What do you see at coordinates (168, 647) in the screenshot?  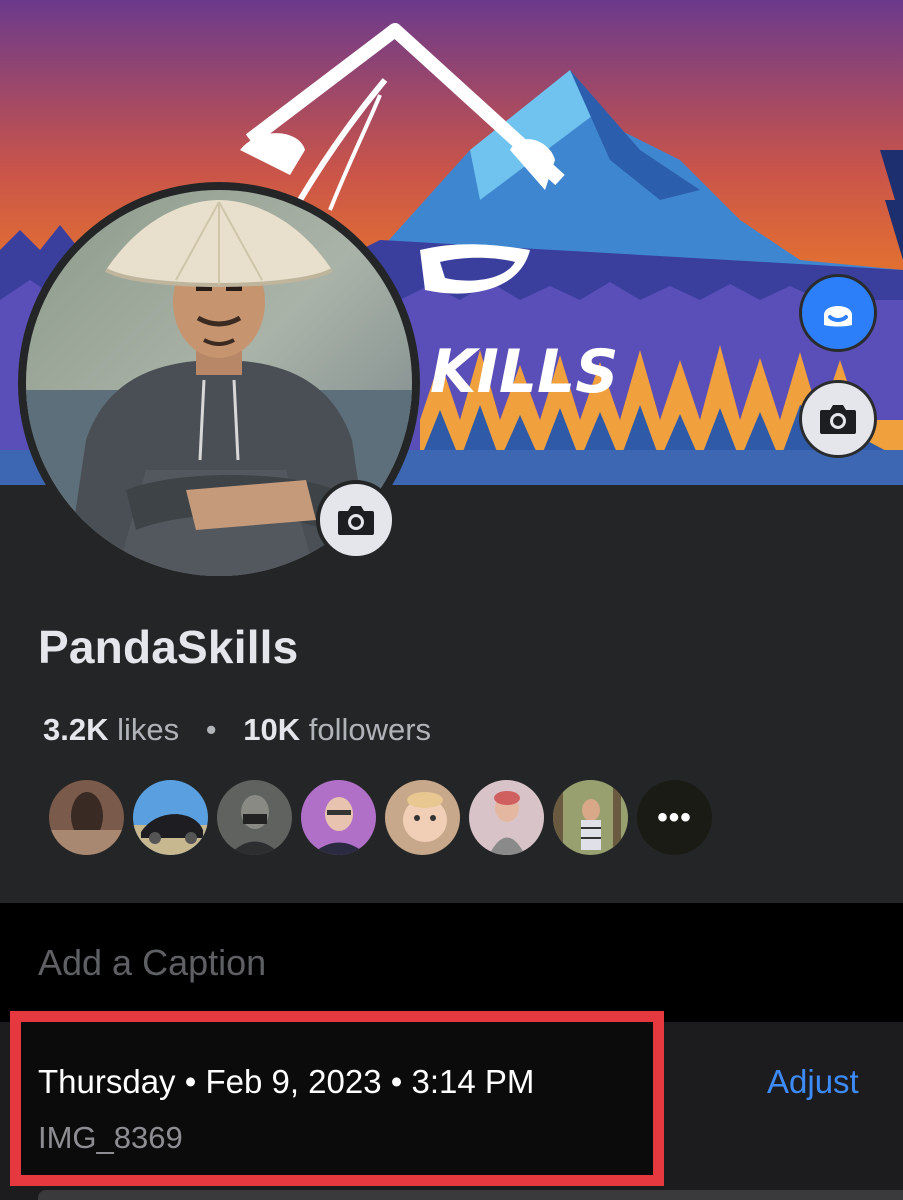 I see `page-name: PandaSkills` at bounding box center [168, 647].